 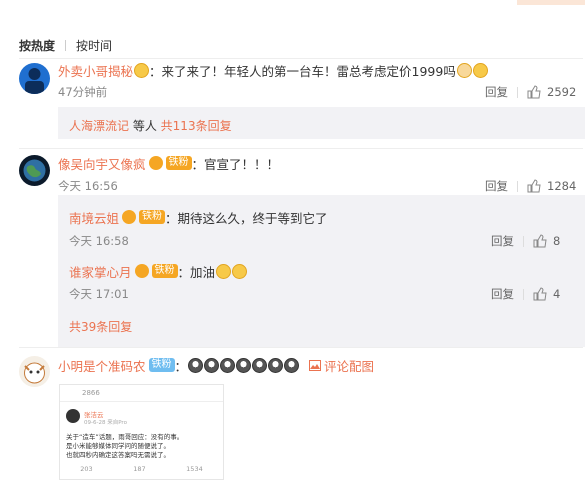 I want to click on comment-text: 像吴向宇又像疯 铁粉 ：官宣了！！！, so click(x=168, y=163).